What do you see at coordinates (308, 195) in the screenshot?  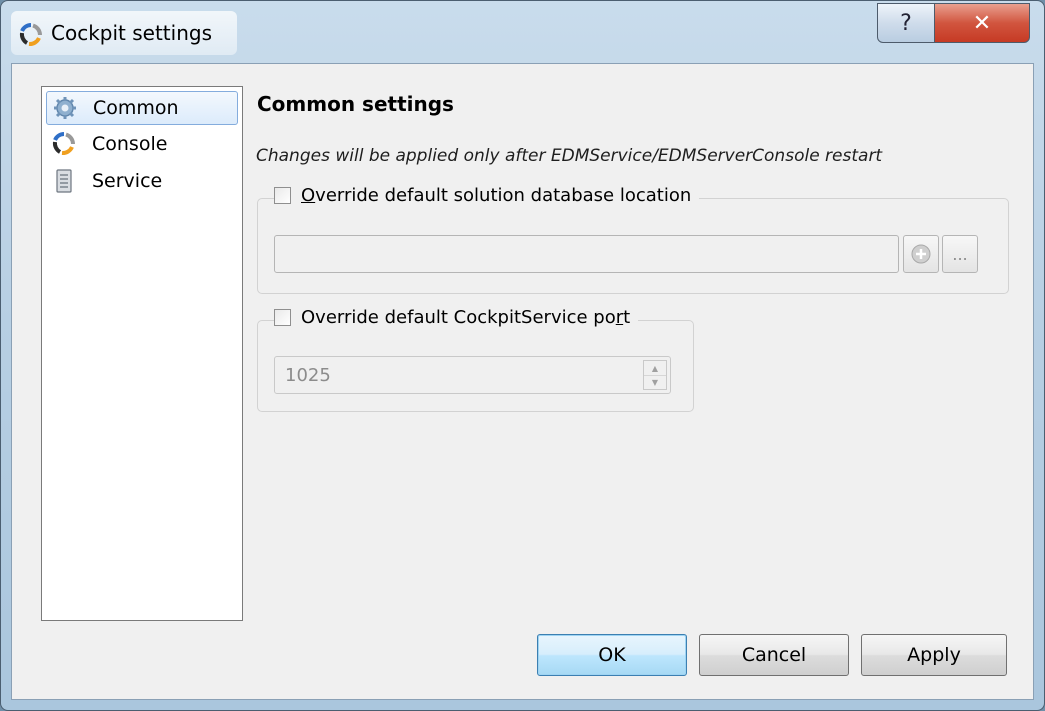 I see `accelerator-key: O` at bounding box center [308, 195].